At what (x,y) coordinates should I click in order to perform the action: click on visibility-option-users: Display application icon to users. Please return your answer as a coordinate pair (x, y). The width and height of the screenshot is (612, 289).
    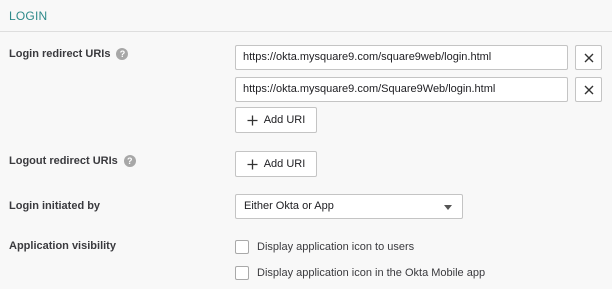
    Looking at the image, I should click on (324, 247).